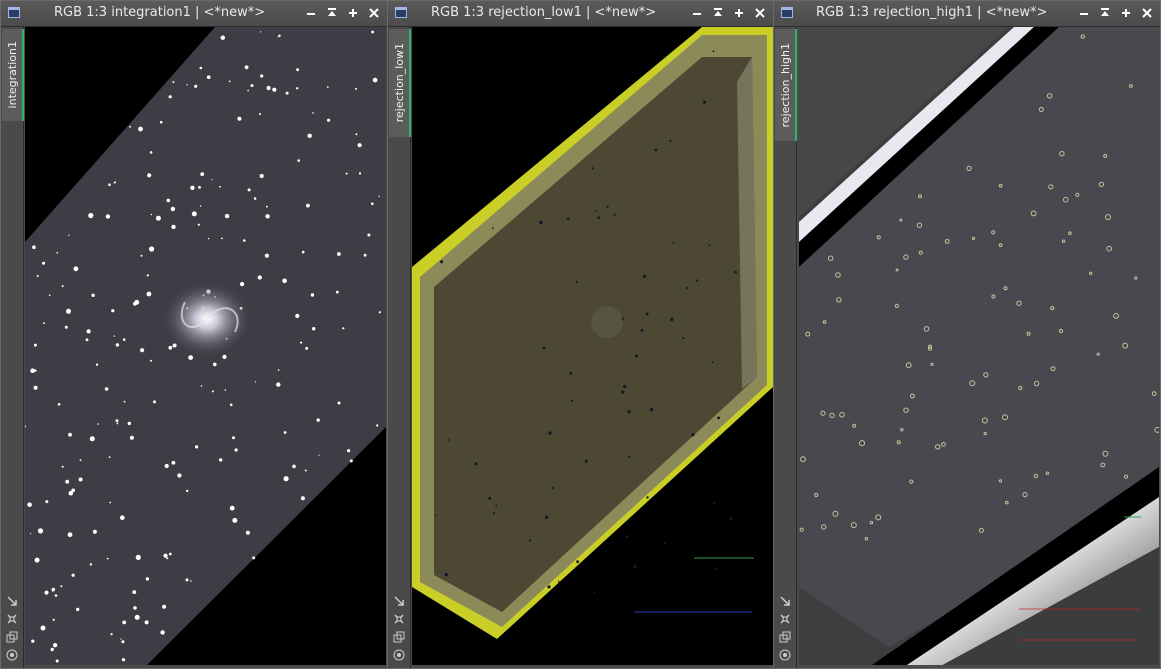 The height and width of the screenshot is (669, 1161). What do you see at coordinates (786, 85) in the screenshot?
I see `view-tab: rejection_high1` at bounding box center [786, 85].